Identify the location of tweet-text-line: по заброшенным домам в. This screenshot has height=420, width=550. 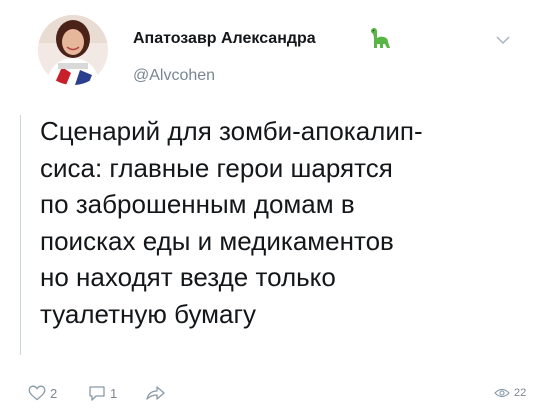
(197, 204).